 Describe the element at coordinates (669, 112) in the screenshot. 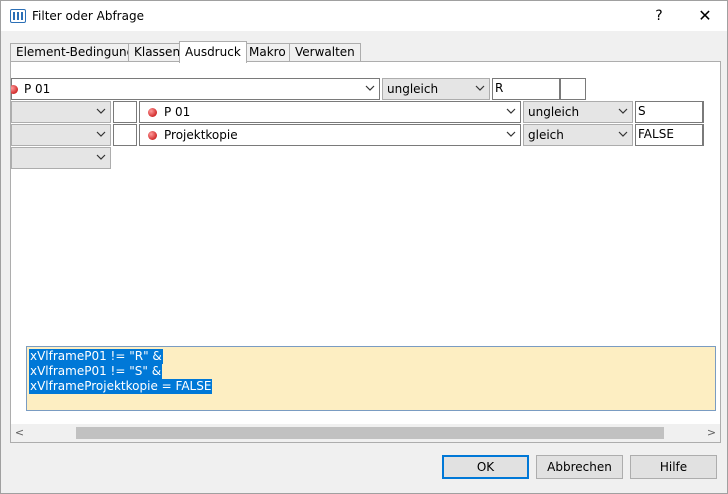

I see `row2-value-input: S` at that location.